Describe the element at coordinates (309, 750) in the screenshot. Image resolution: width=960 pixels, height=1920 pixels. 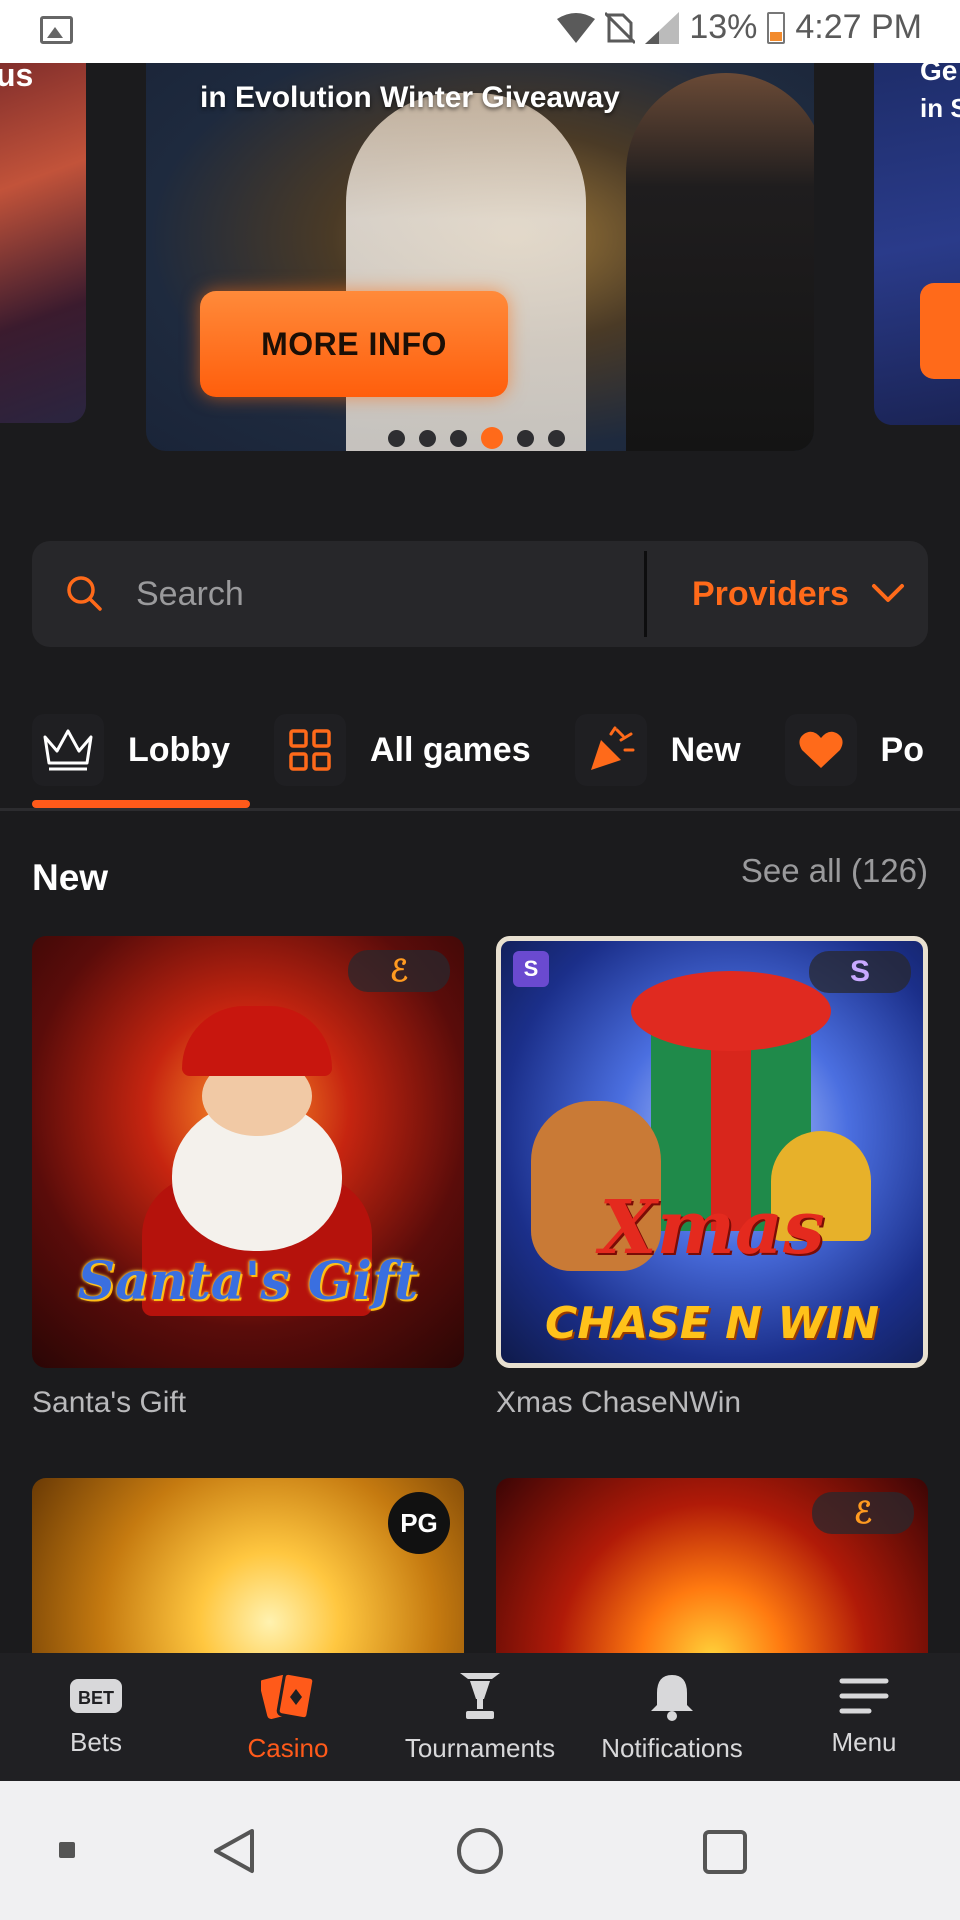
I see `grid-icon` at that location.